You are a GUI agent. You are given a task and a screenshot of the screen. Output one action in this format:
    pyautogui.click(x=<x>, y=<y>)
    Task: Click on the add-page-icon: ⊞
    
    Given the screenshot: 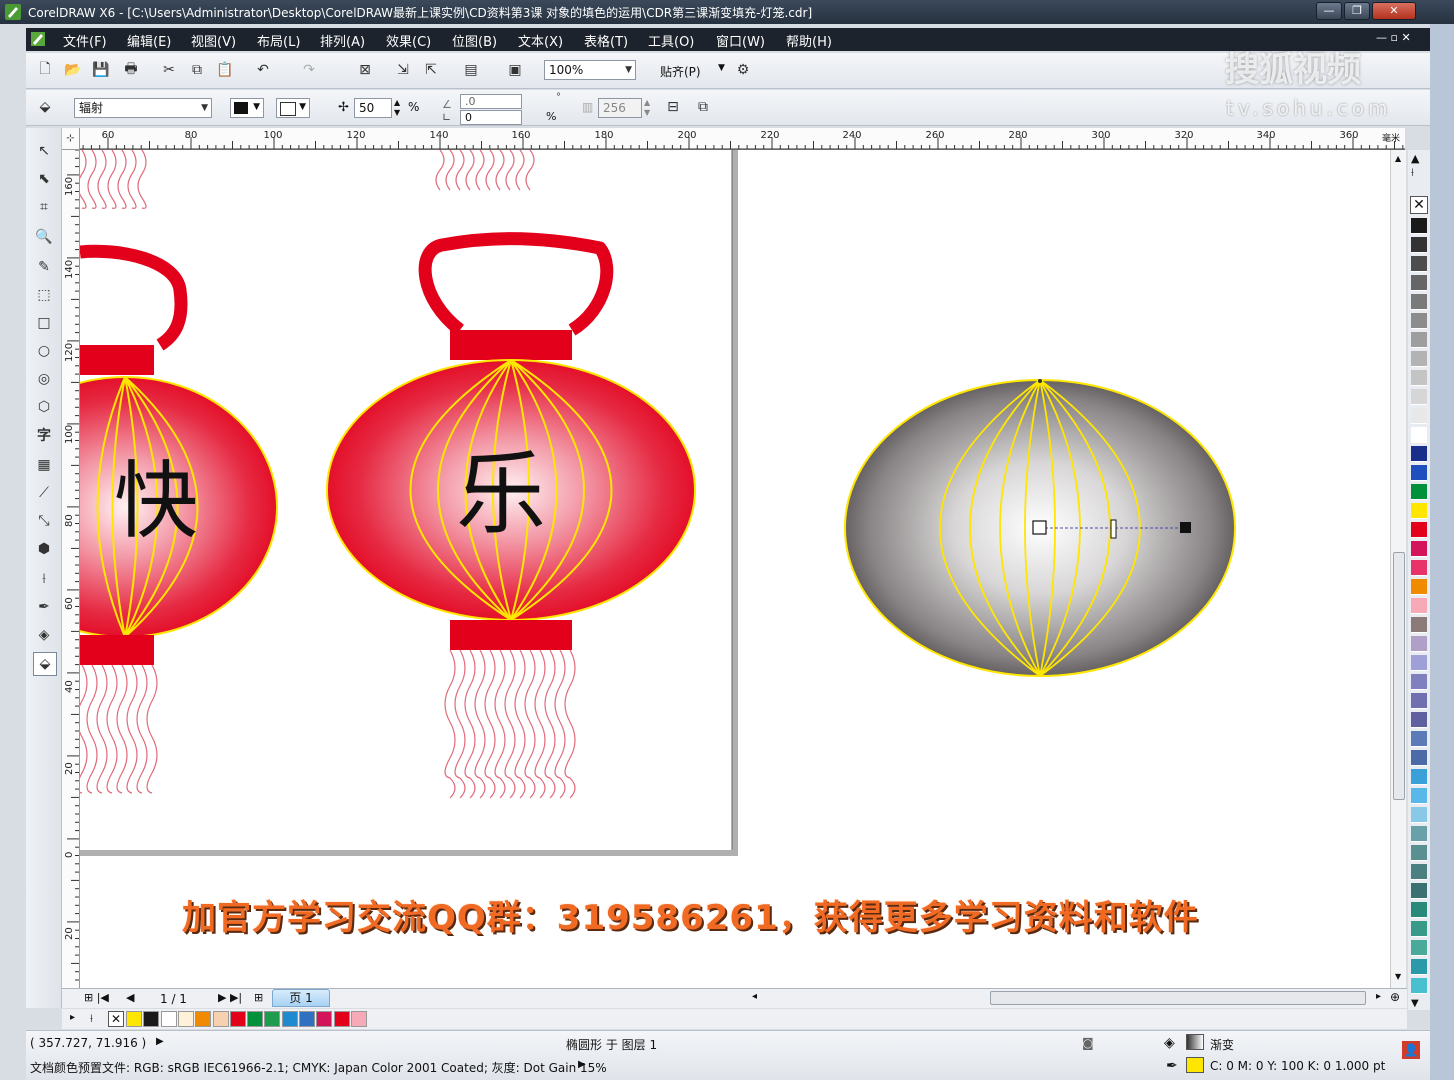 What is the action you would take?
    pyautogui.click(x=258, y=997)
    